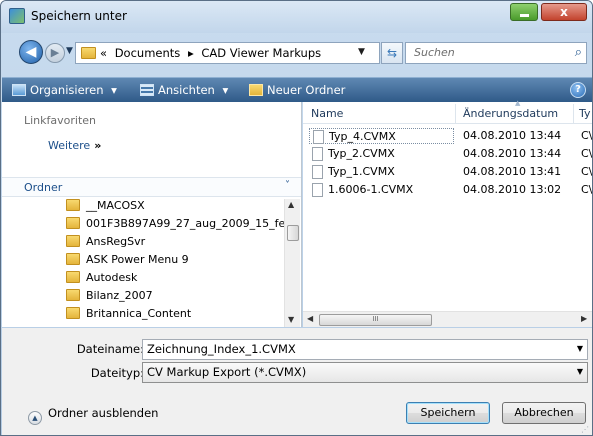 Image resolution: width=593 pixels, height=436 pixels. What do you see at coordinates (261, 53) in the screenshot?
I see `breadcrumb-cad-viewer-markups: CAD Viewer Markups` at bounding box center [261, 53].